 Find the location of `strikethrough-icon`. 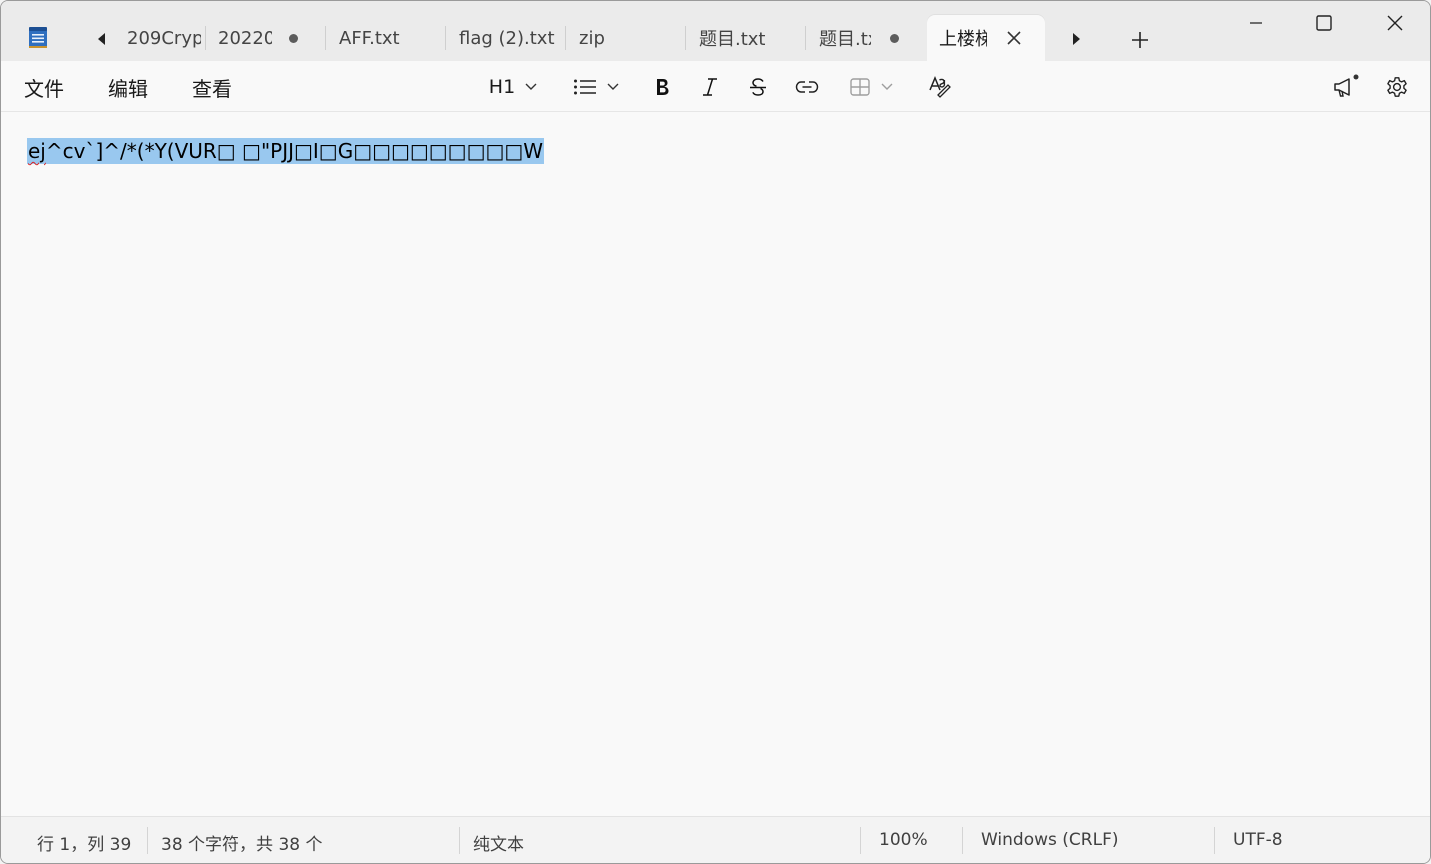

strikethrough-icon is located at coordinates (758, 87).